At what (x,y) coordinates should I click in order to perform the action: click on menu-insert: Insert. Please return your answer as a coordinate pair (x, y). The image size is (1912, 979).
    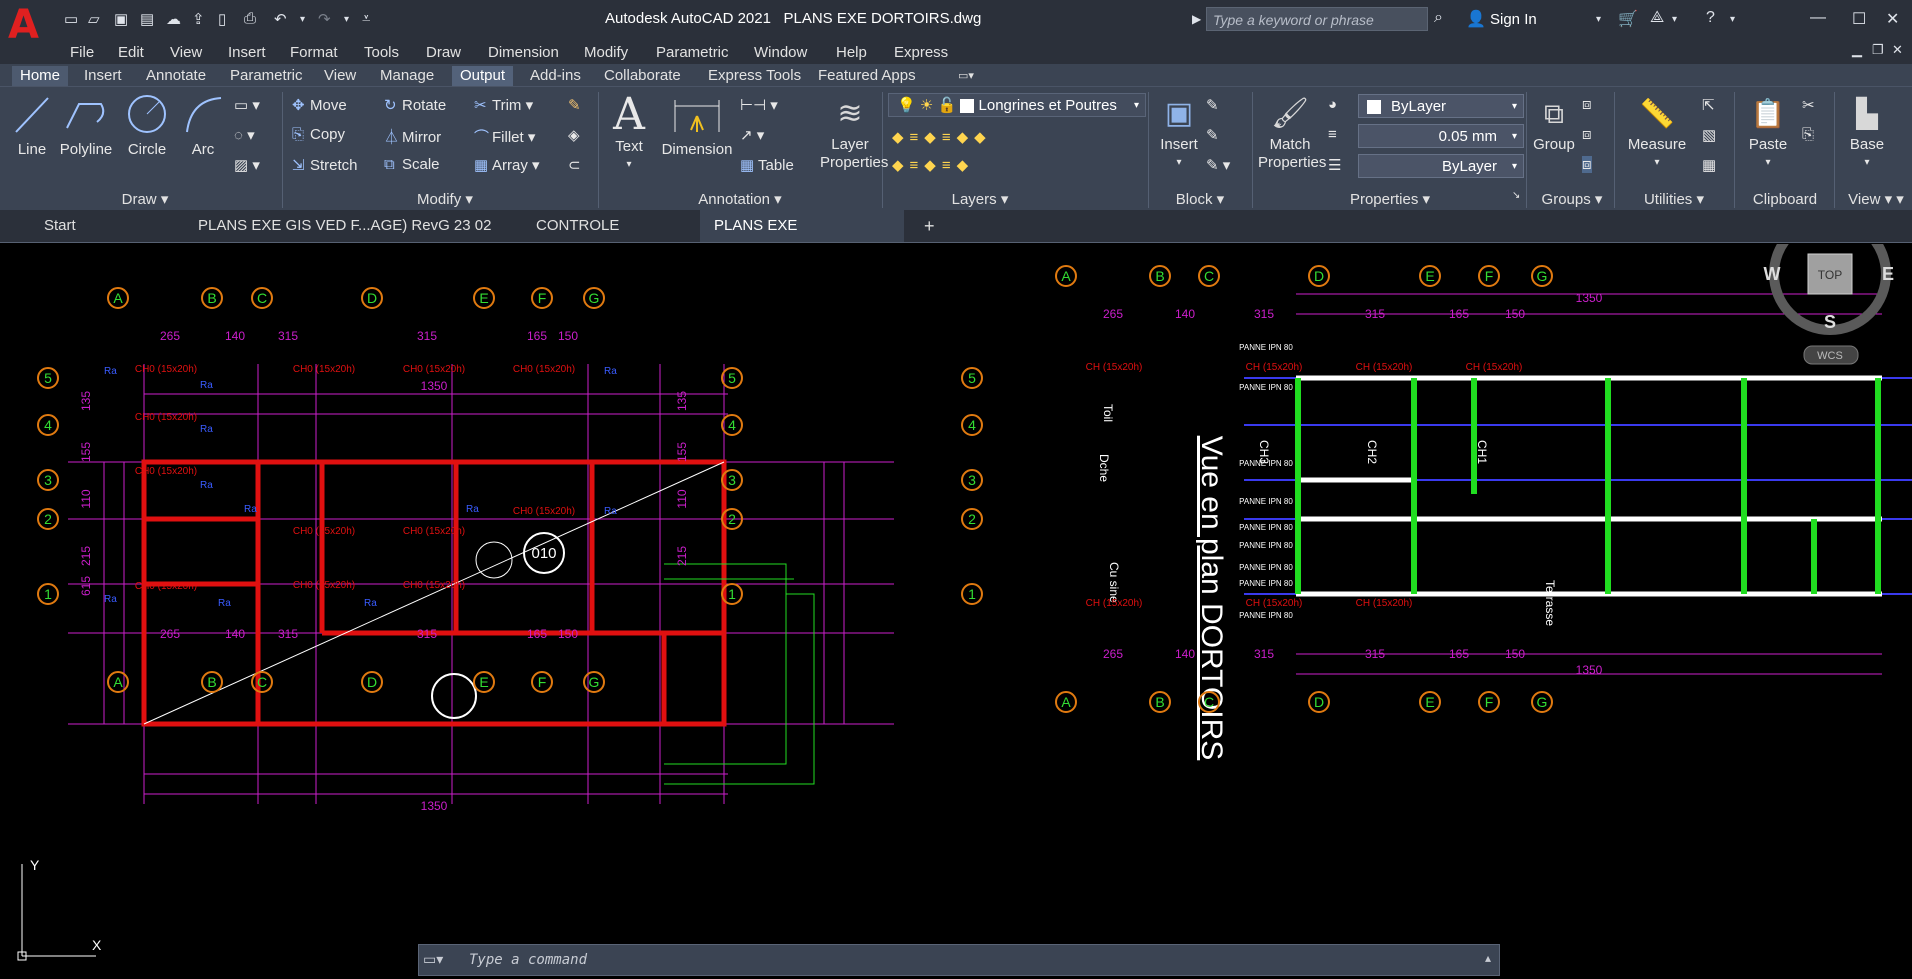
    Looking at the image, I should click on (247, 52).